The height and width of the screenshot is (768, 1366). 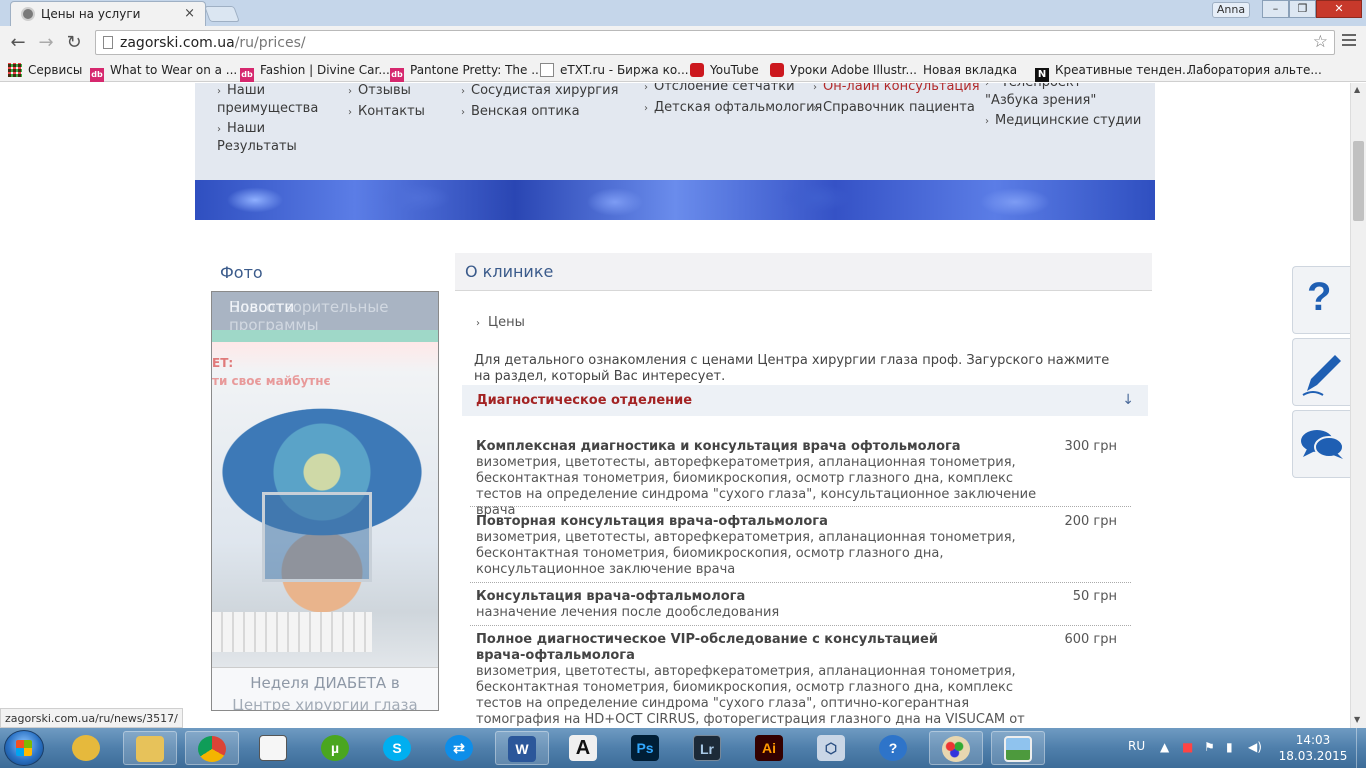 I want to click on dd-icon: db, so click(x=247, y=75).